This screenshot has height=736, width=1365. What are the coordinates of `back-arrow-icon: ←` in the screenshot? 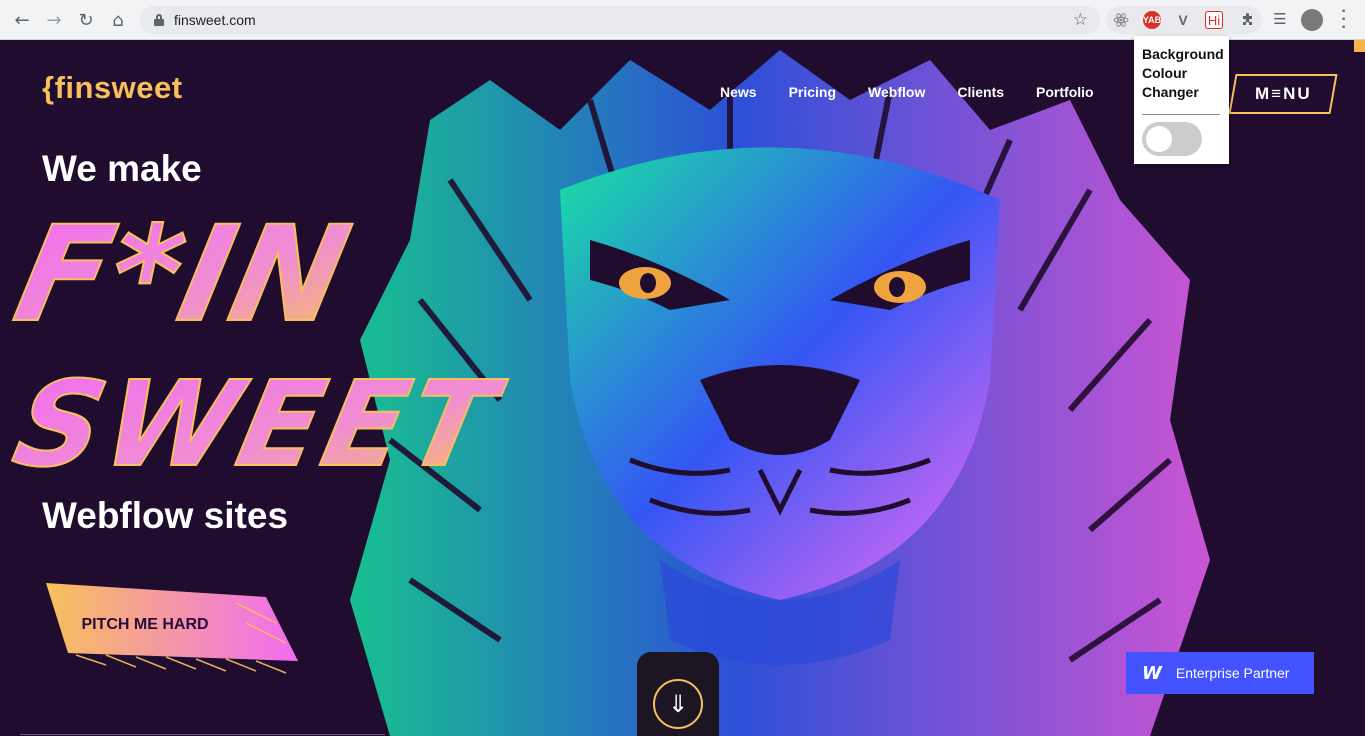 It's located at (22, 20).